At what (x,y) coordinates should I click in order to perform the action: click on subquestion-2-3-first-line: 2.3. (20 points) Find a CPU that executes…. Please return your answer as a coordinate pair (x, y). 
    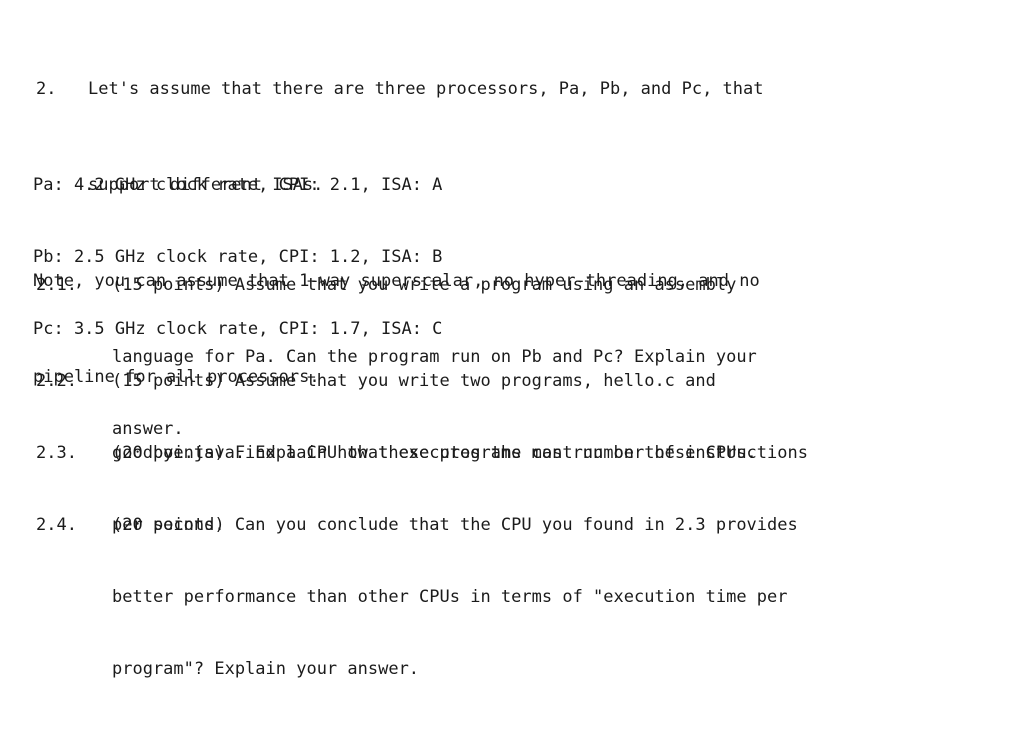
    Looking at the image, I should click on (512, 453).